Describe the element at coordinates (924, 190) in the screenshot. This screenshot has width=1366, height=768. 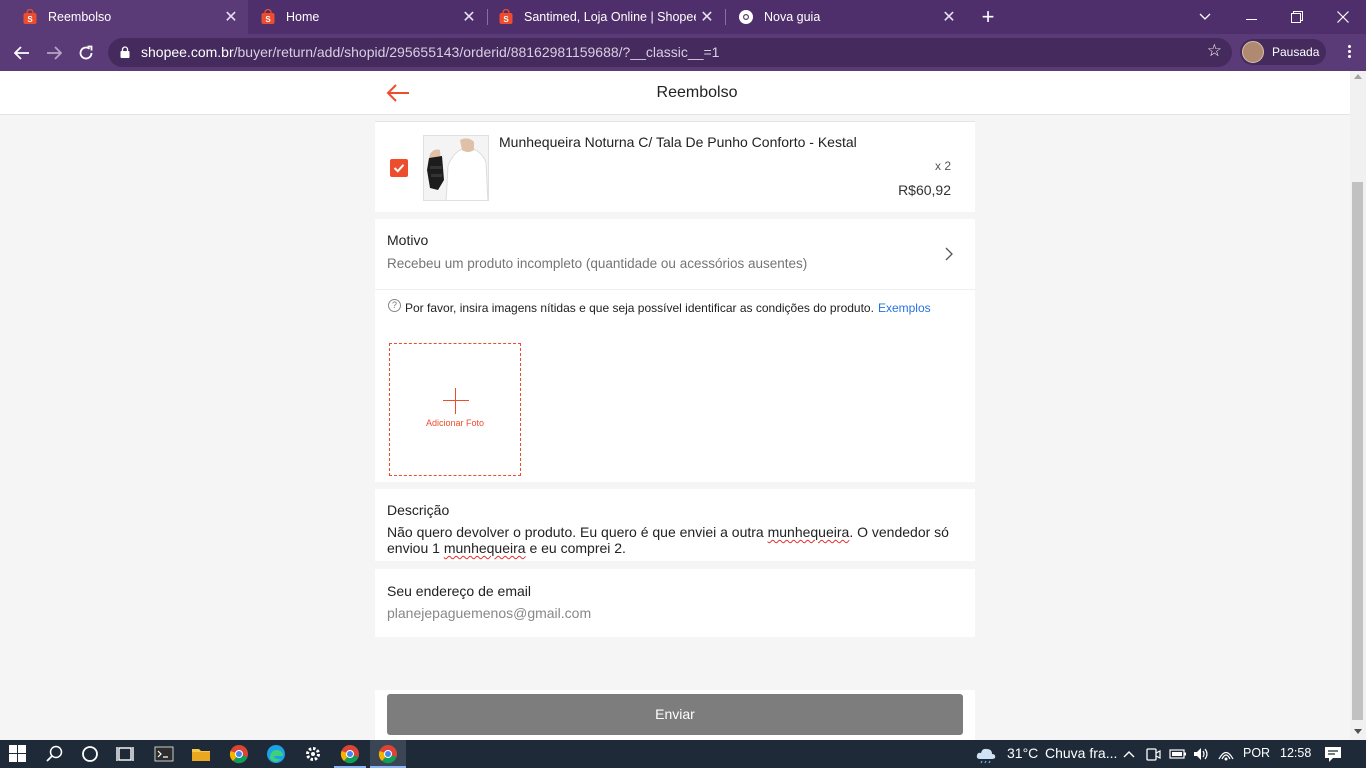
I see `product-price: R$60,92` at that location.